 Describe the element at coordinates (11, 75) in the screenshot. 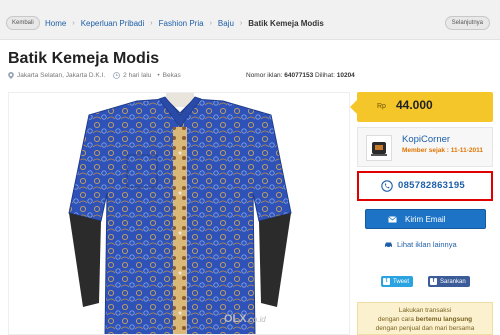

I see `location-pin-icon` at that location.